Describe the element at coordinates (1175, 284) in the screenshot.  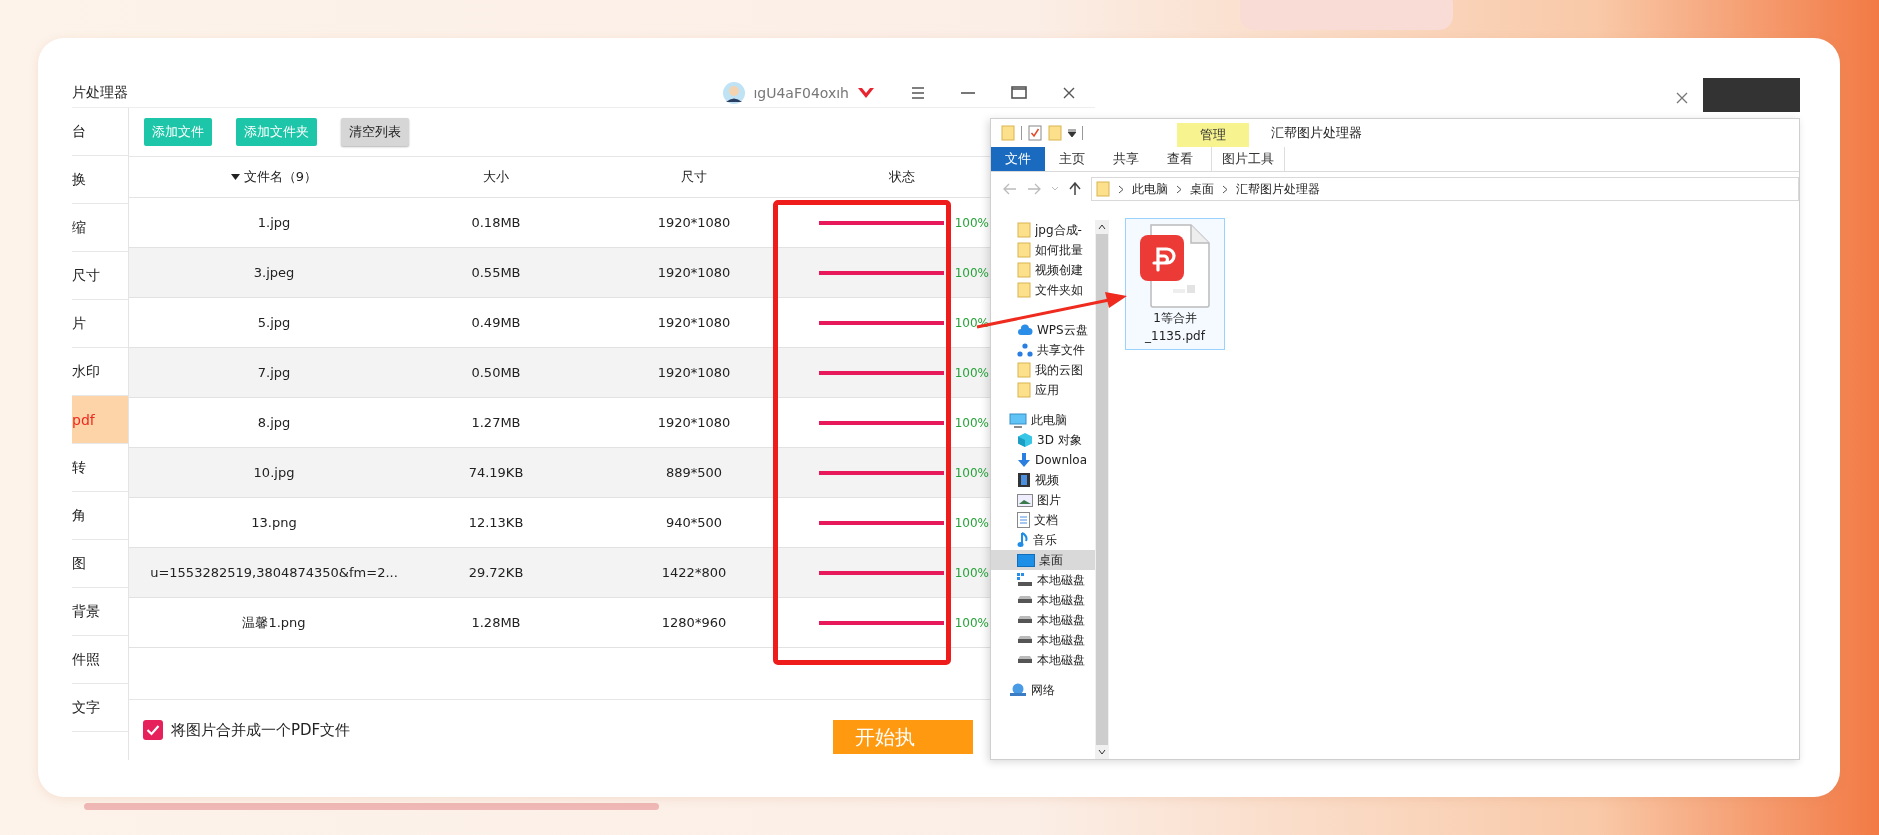
I see `file-tile: 1等合并_1135.pdf` at that location.